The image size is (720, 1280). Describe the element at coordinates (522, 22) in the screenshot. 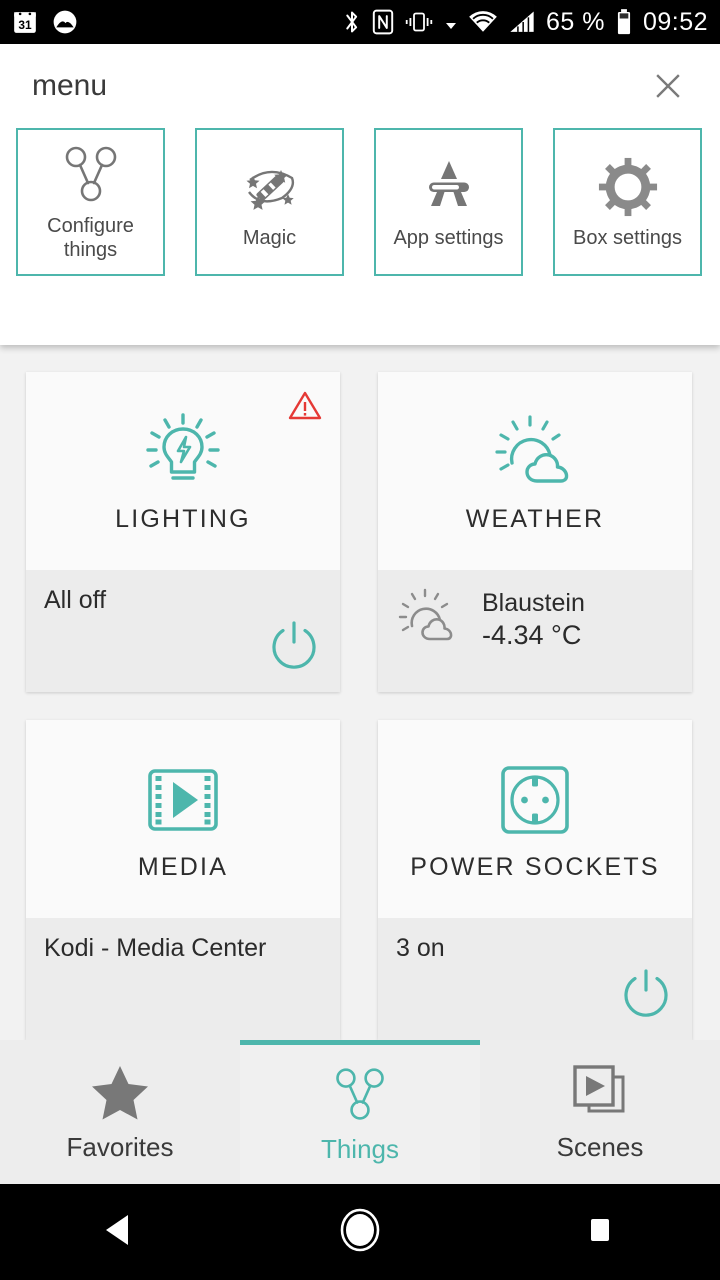

I see `cellular-signal-icon` at that location.